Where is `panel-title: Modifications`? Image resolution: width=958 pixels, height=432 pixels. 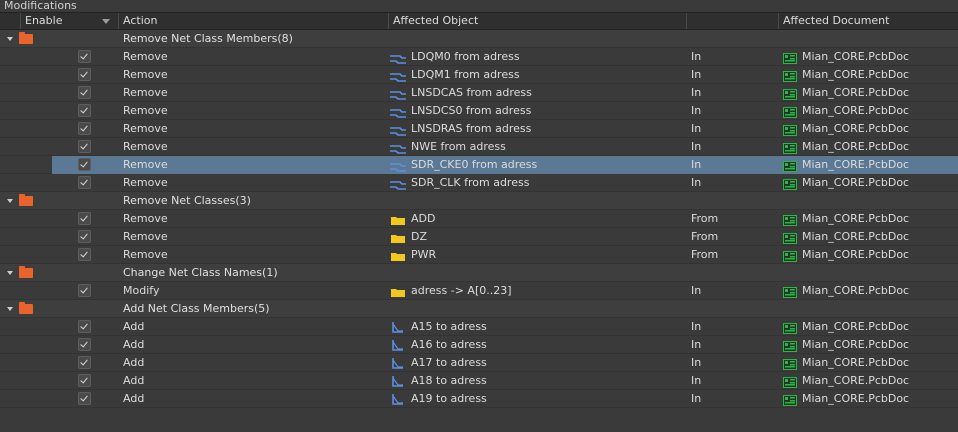
panel-title: Modifications is located at coordinates (479, 6).